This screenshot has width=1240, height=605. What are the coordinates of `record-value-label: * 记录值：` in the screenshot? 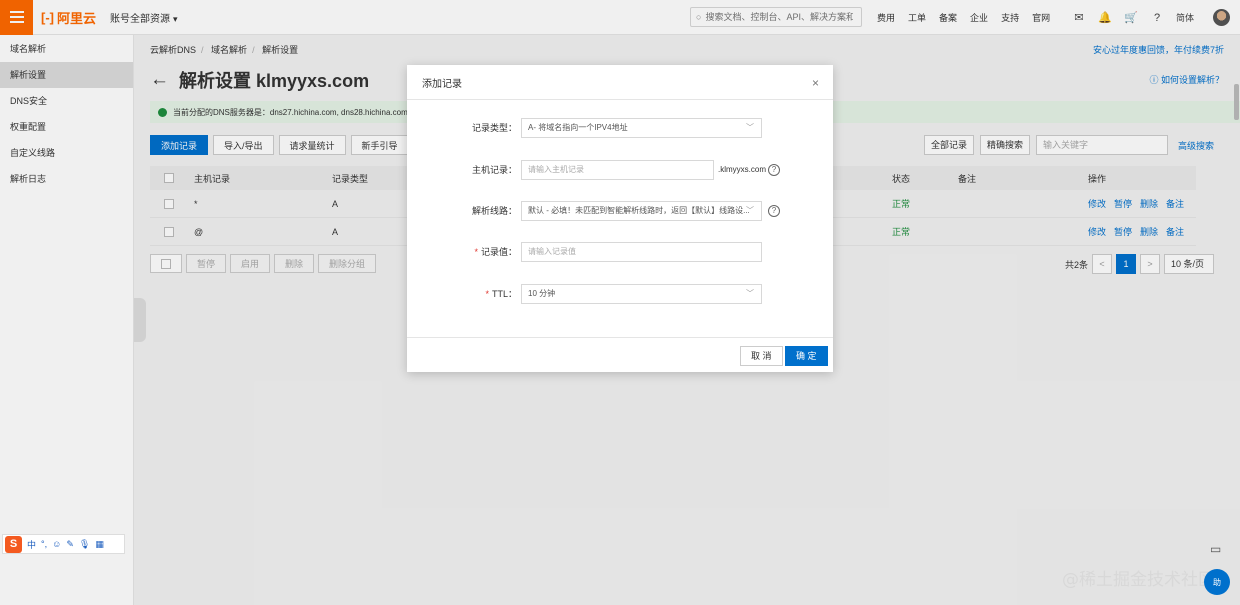 It's located at (495, 252).